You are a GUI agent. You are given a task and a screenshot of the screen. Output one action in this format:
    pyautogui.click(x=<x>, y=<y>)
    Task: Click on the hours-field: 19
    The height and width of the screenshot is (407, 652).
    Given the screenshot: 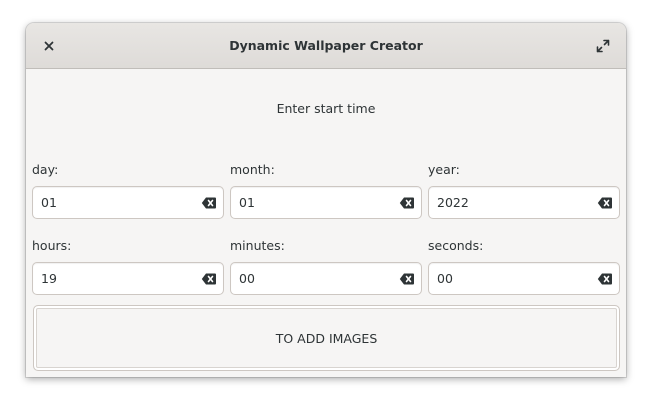 What is the action you would take?
    pyautogui.click(x=128, y=278)
    